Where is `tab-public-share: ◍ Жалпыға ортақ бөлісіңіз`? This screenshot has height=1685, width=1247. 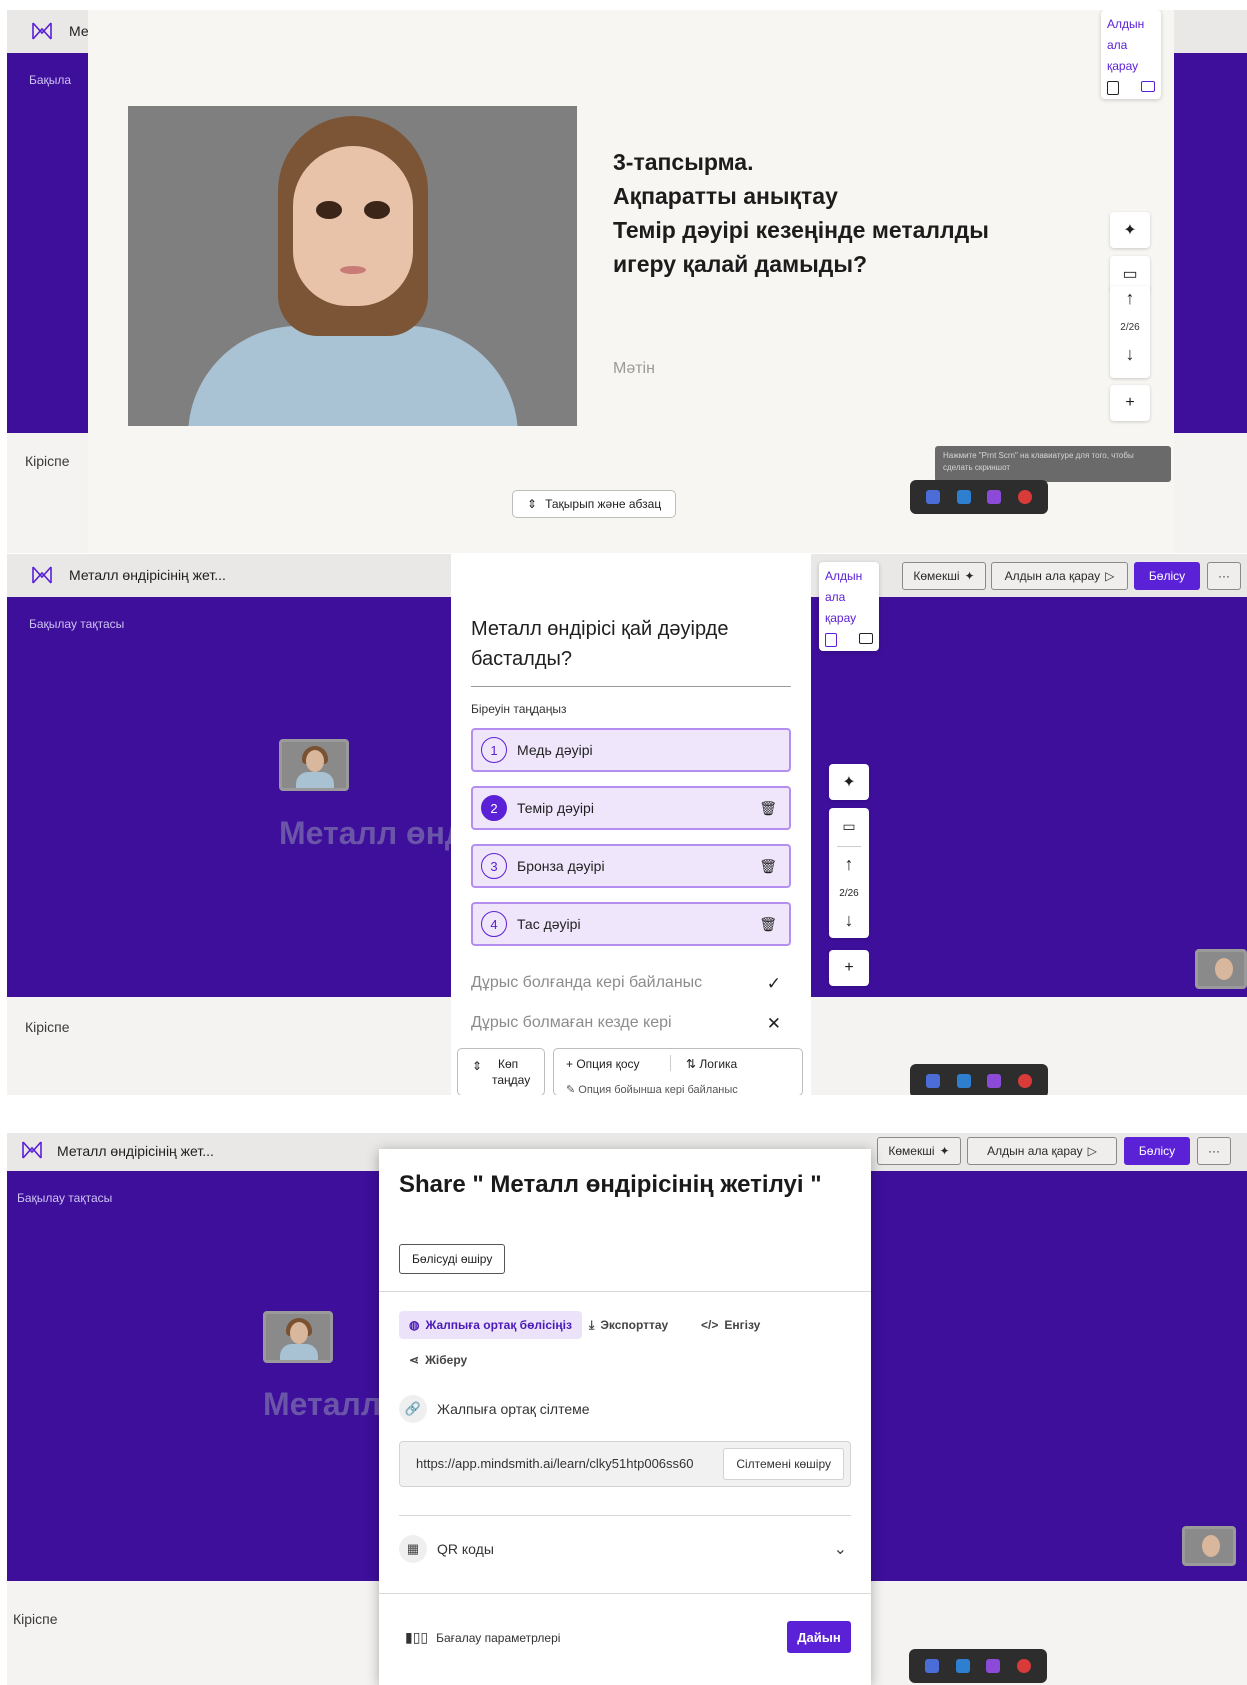 tab-public-share: ◍ Жалпыға ортақ бөлісіңіз is located at coordinates (490, 1325).